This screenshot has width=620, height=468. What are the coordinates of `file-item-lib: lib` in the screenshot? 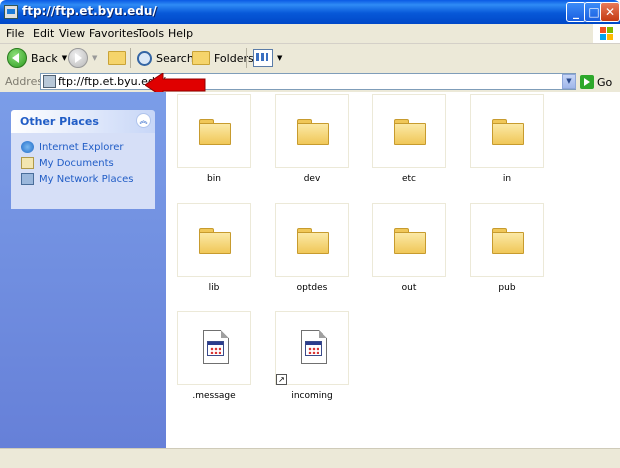 It's located at (226, 255).